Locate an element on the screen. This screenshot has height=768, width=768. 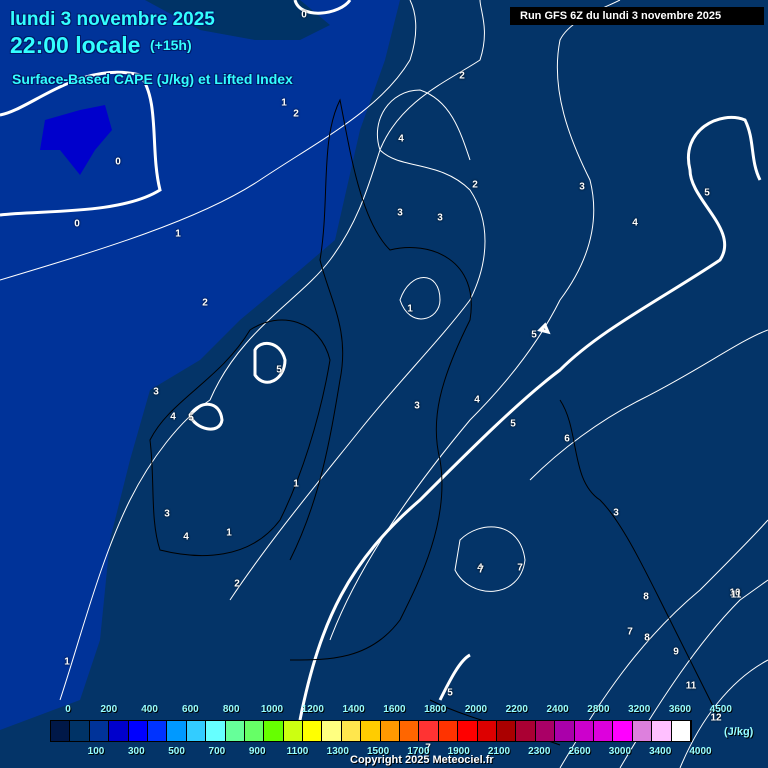
legend-tick-top: 200 is located at coordinates (109, 709).